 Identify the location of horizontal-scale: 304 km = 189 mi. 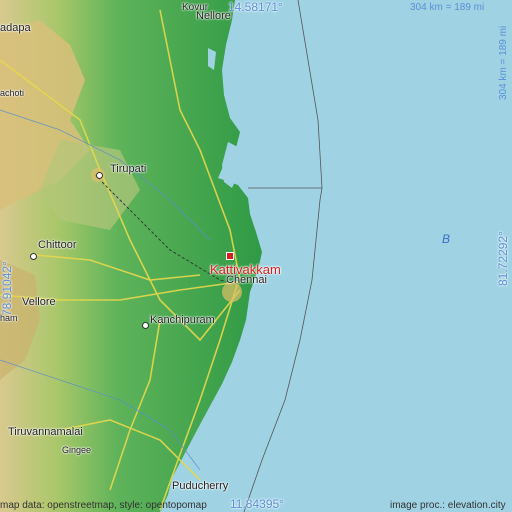
(447, 7).